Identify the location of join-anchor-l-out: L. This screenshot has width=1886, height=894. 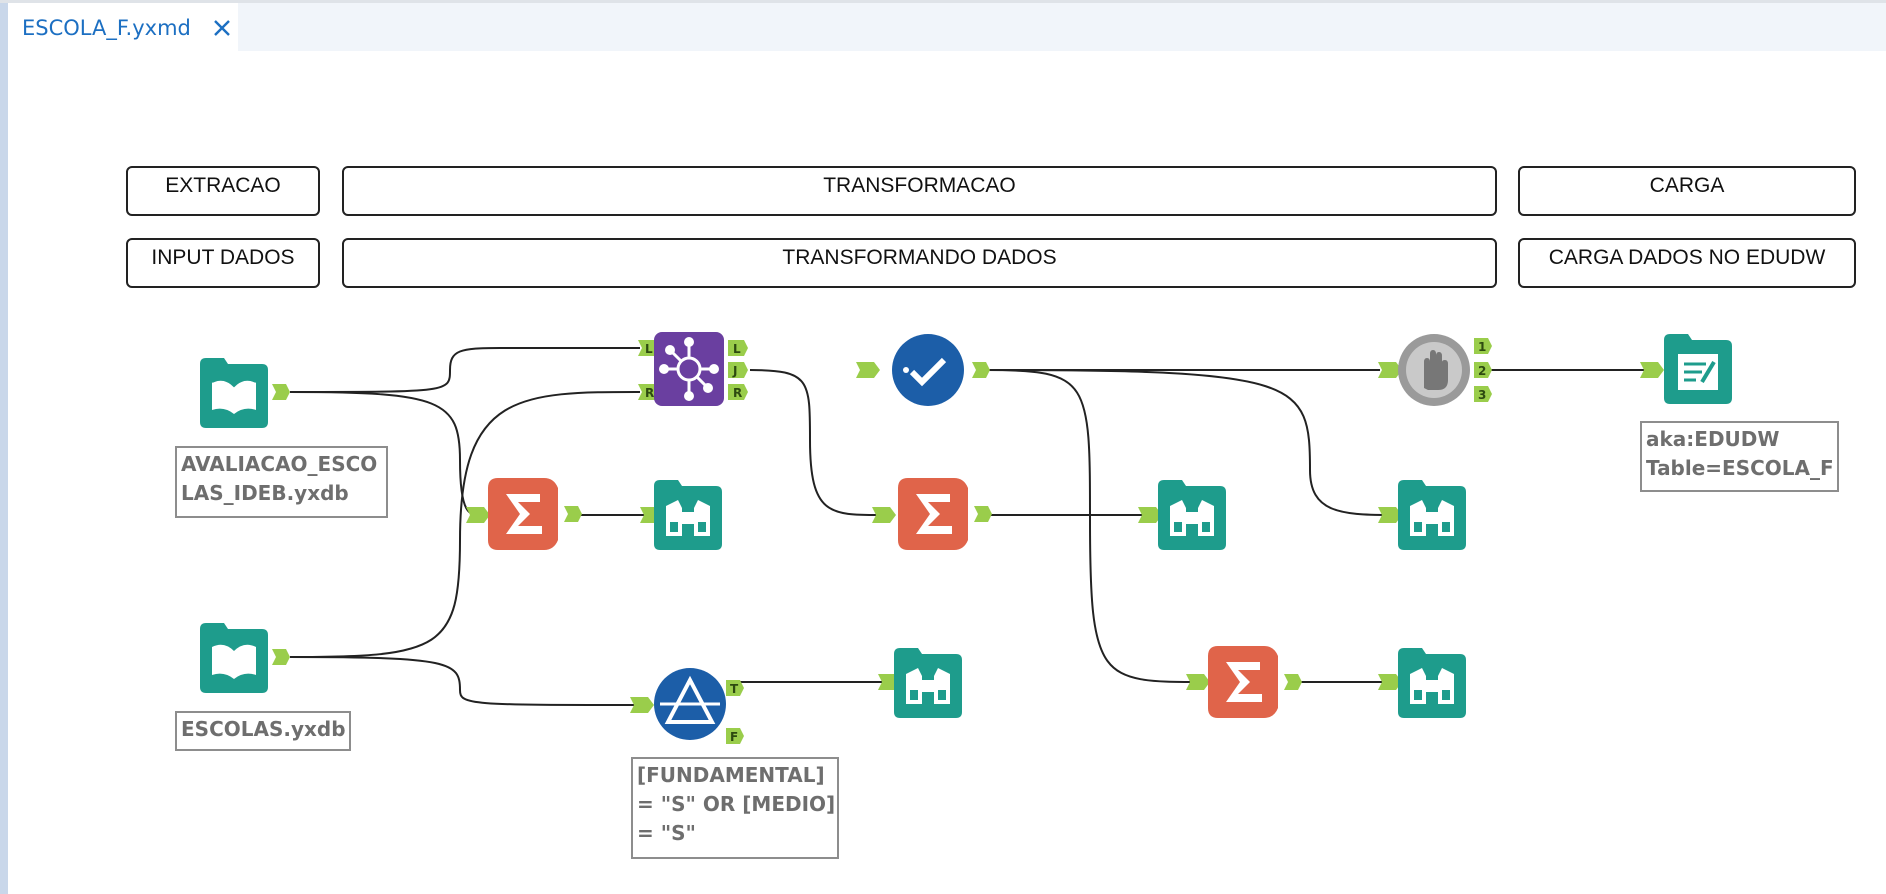
(737, 349).